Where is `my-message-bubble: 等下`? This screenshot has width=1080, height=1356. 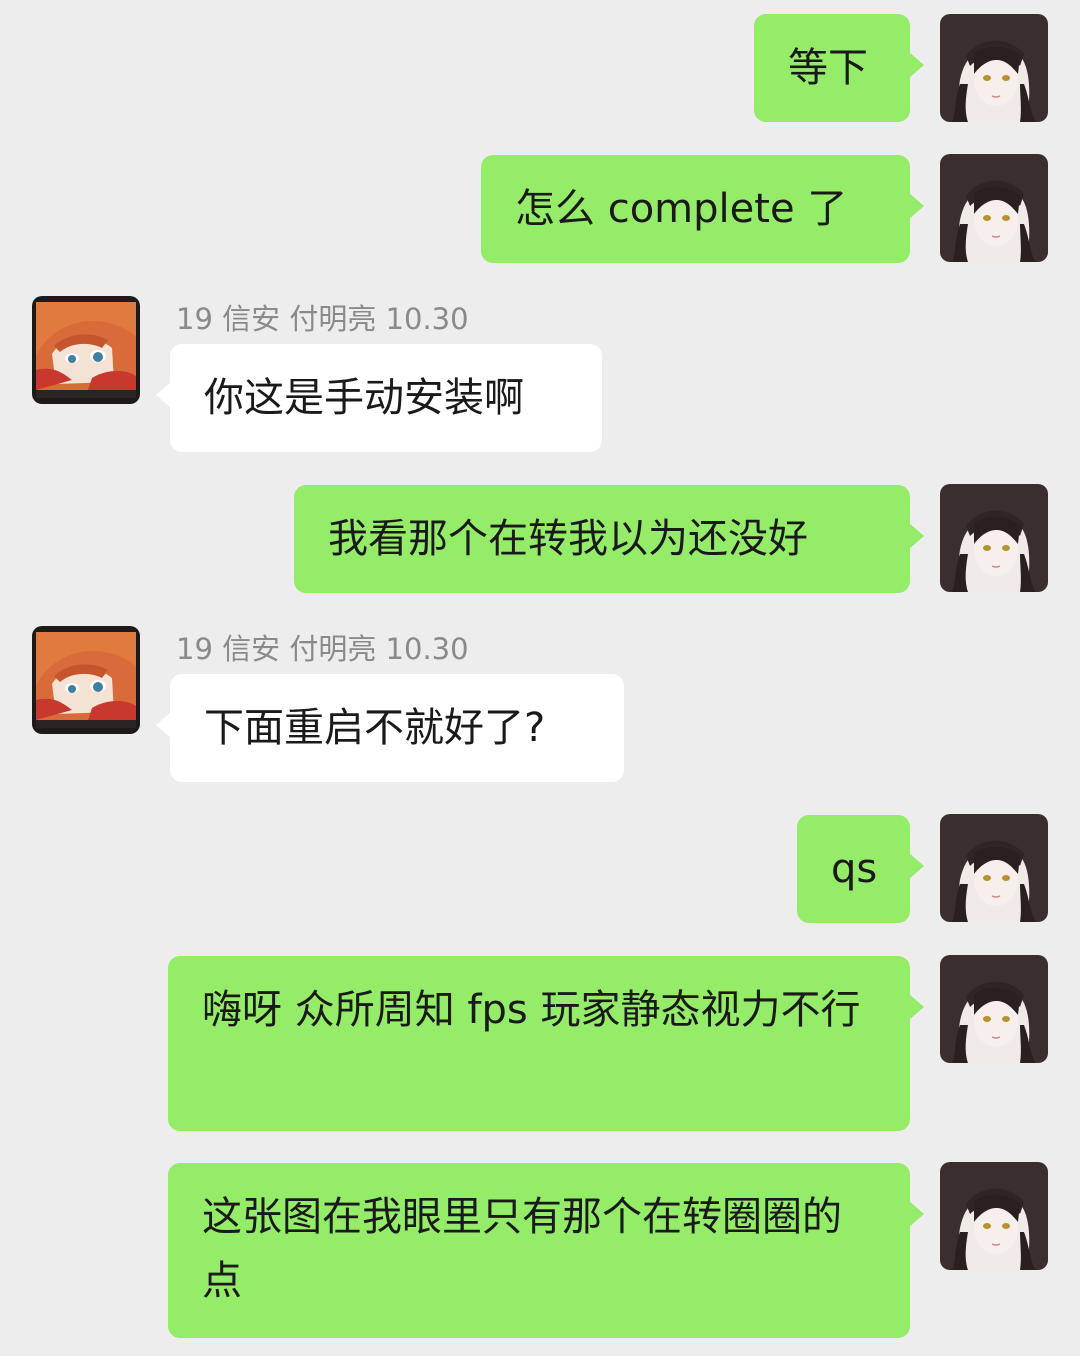 my-message-bubble: 等下 is located at coordinates (839, 68).